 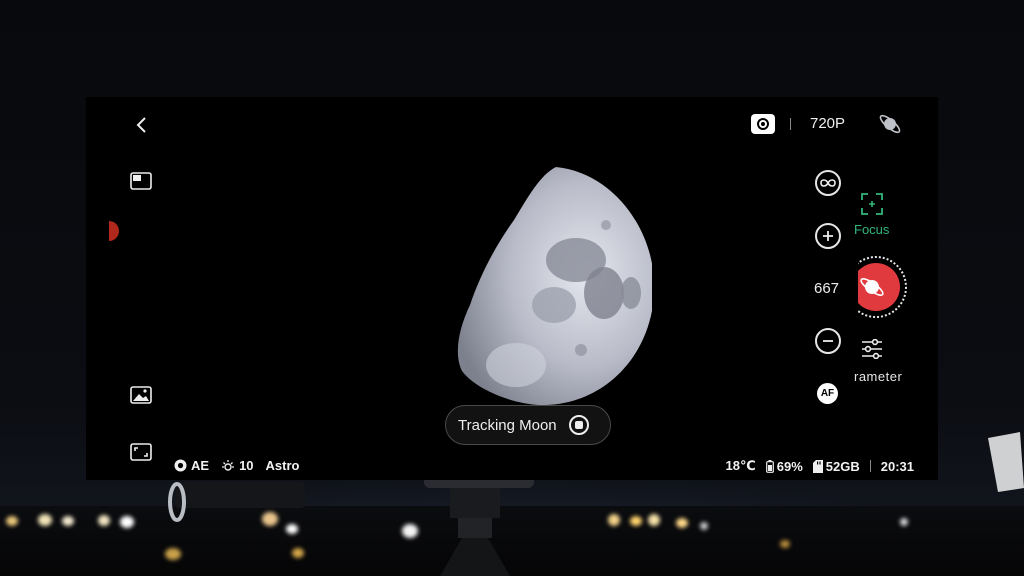 I want to click on aperture-icon, so click(x=180, y=465).